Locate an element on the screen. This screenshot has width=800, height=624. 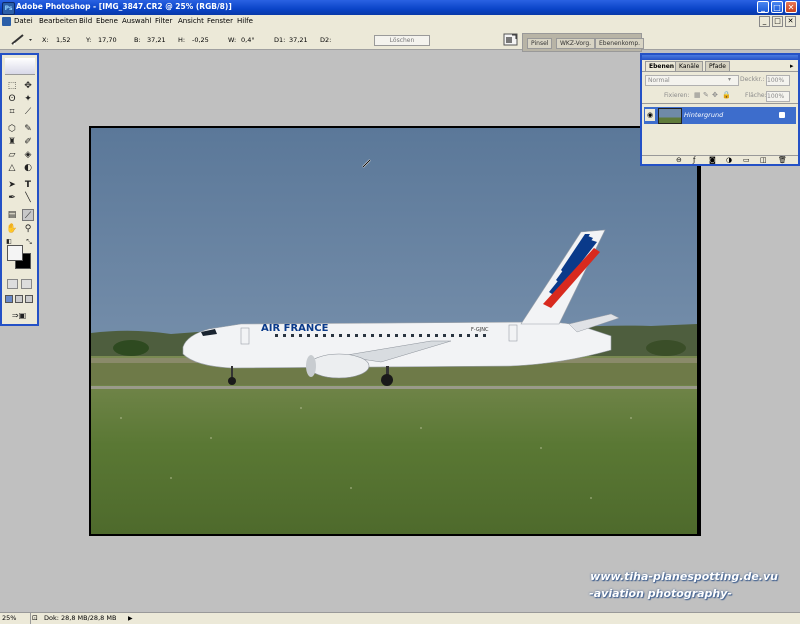
crop-tool-icon: ⌗ is located at coordinates (12, 112).